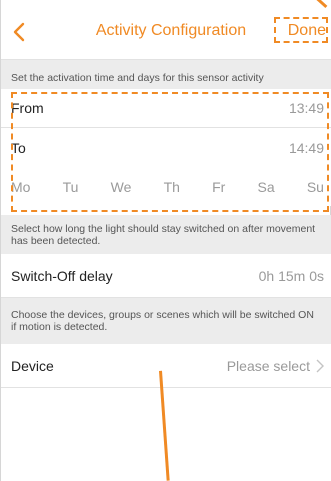  I want to click on header-bar: Activity Configuration Done, so click(166, 30).